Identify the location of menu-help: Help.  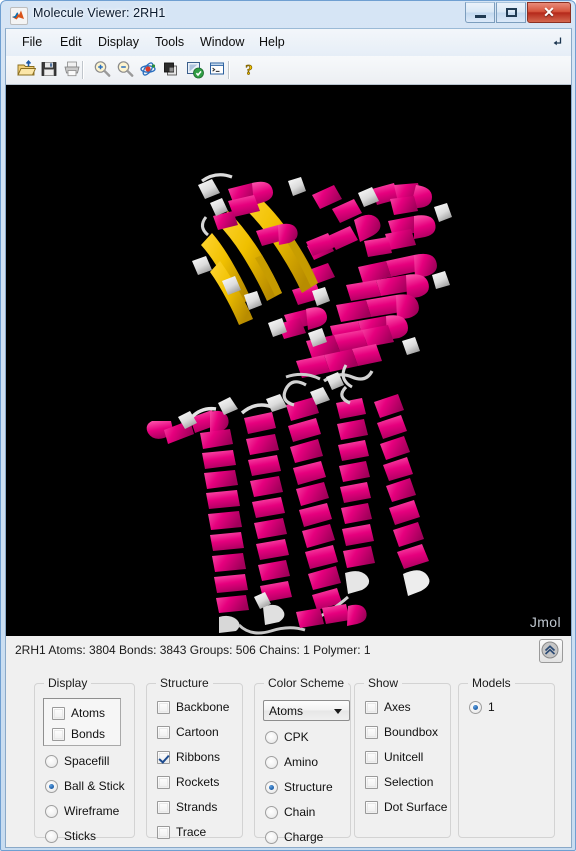
(272, 42).